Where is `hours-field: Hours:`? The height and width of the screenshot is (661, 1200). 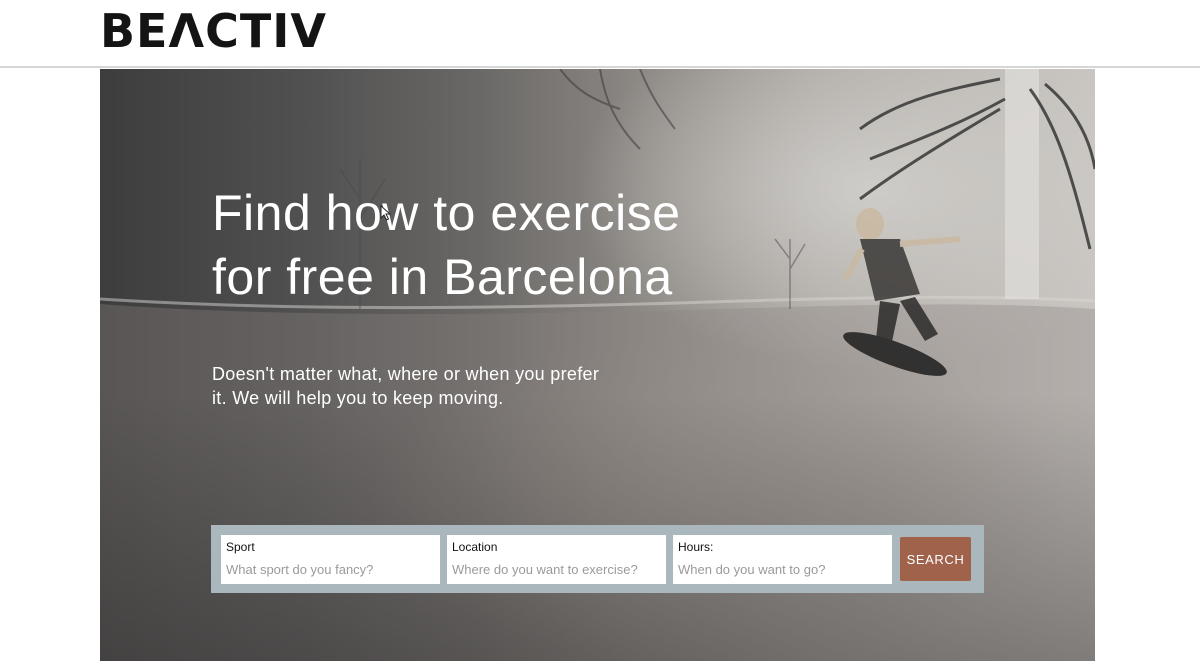
hours-field: Hours: is located at coordinates (782, 559).